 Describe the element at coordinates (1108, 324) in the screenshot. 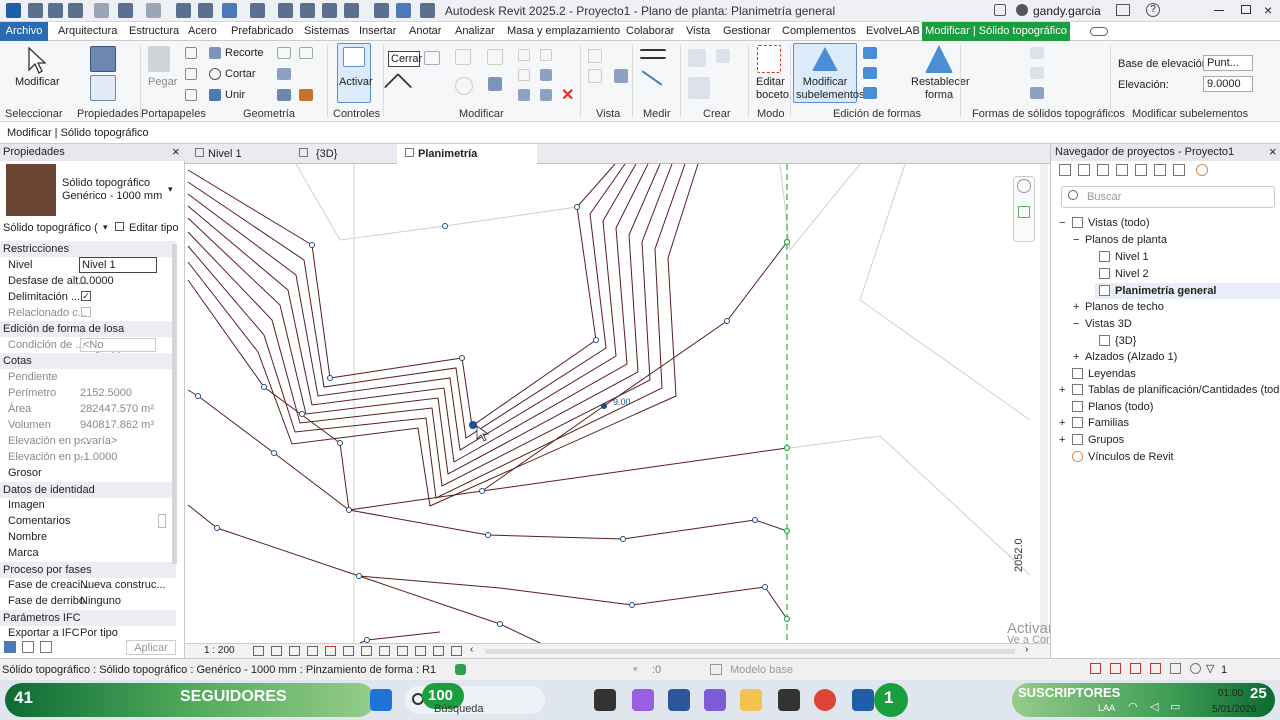

I see `tree-vistas-3d: Vistas 3D` at that location.